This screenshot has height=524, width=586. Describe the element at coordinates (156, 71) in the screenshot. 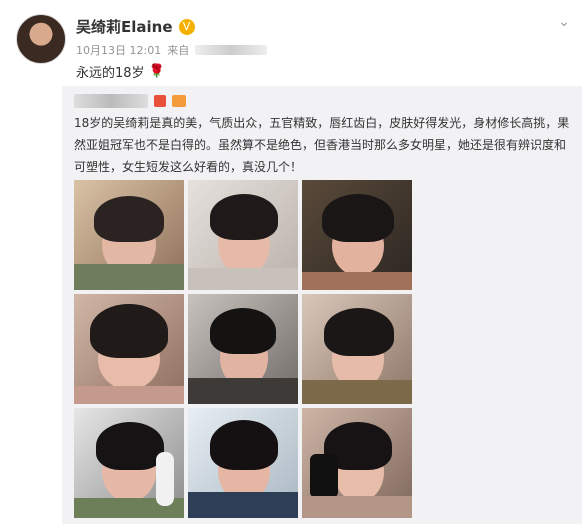

I see `rose-icon: 🌹` at that location.